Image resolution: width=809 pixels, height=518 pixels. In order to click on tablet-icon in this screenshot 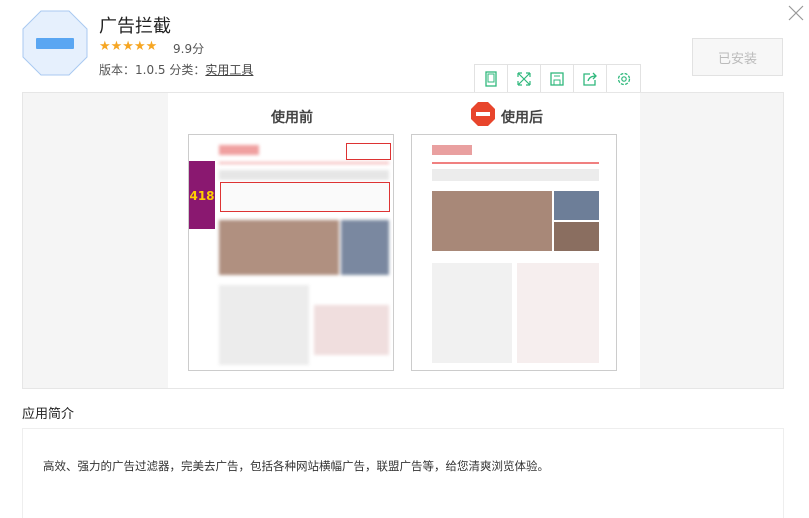, I will do `click(491, 79)`.